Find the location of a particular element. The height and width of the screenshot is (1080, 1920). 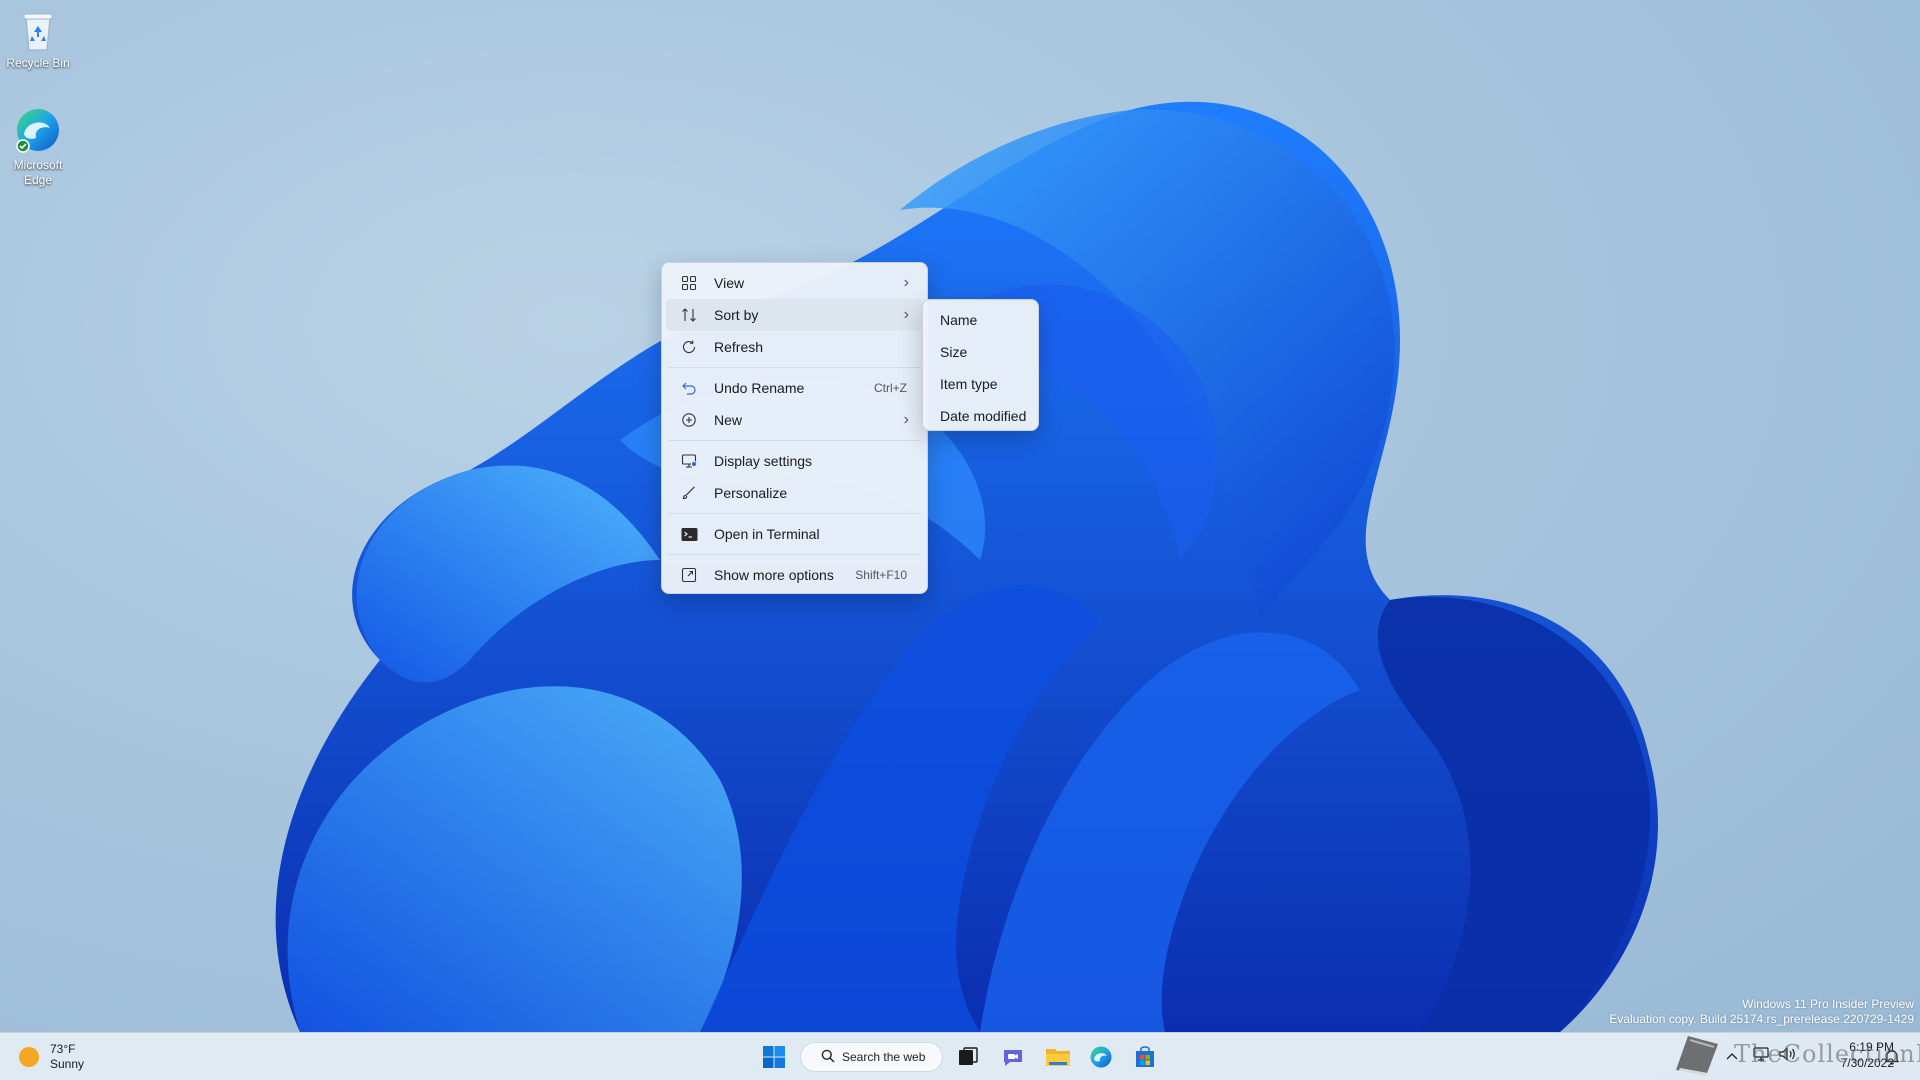

start-button is located at coordinates (774, 1057).